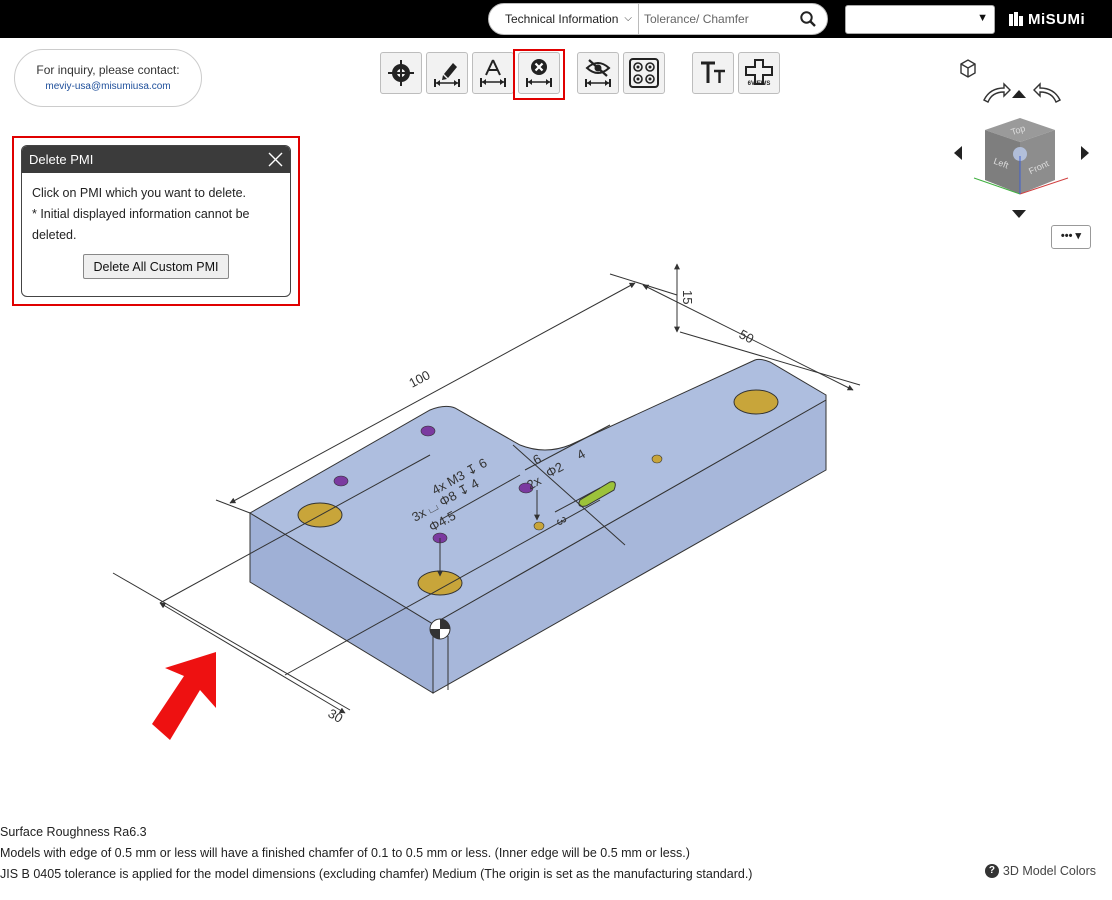 Image resolution: width=1112 pixels, height=900 pixels. I want to click on add-text-dimension-button, so click(493, 73).